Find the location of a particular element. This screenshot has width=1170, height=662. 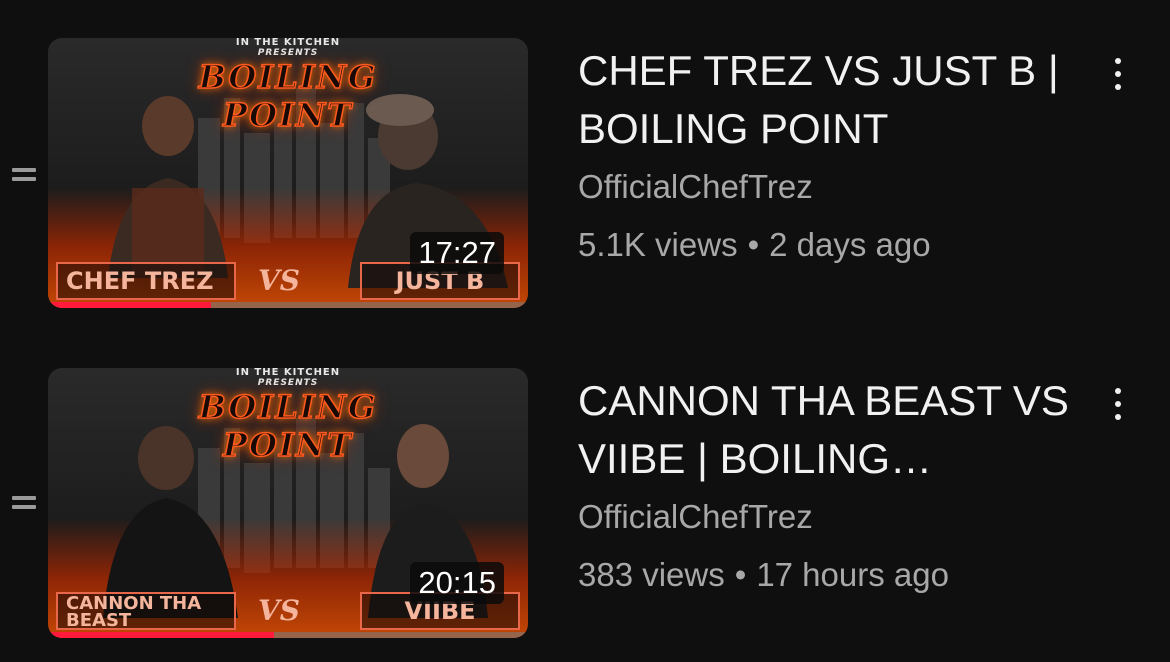

thumbnail-left-name: CANNON THA BEAST is located at coordinates (146, 611).